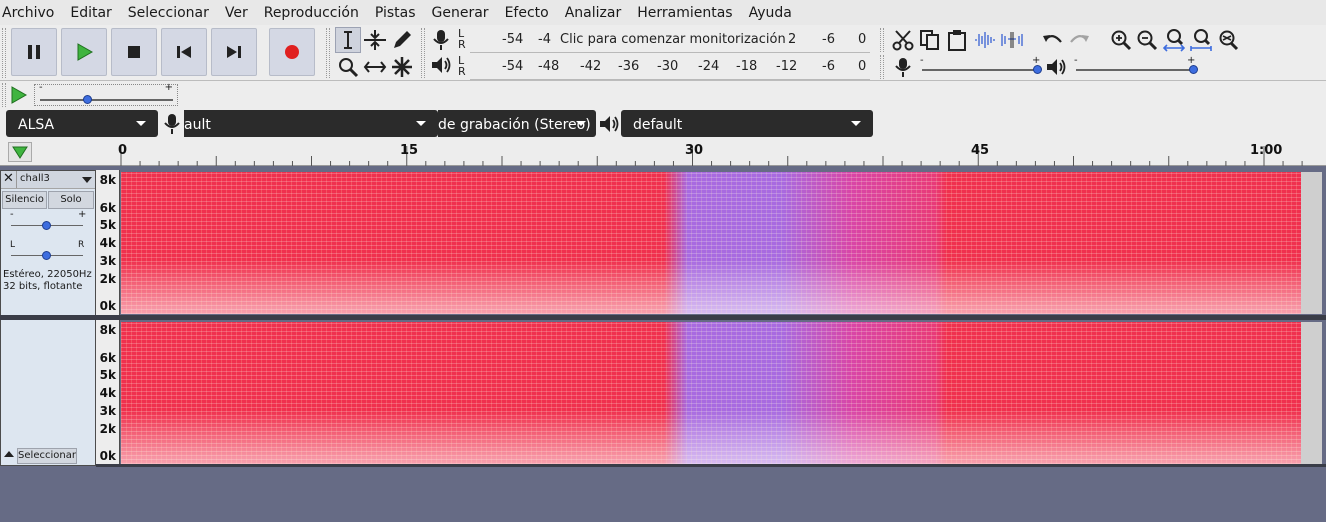  What do you see at coordinates (514, 125) in the screenshot?
I see `recording-channels-value: de grabación (Stereo)` at bounding box center [514, 125].